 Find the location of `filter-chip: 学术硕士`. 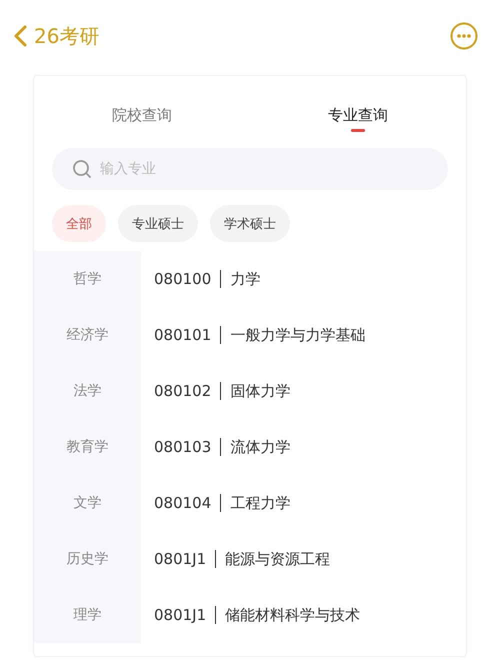

filter-chip: 学术硕士 is located at coordinates (250, 223).